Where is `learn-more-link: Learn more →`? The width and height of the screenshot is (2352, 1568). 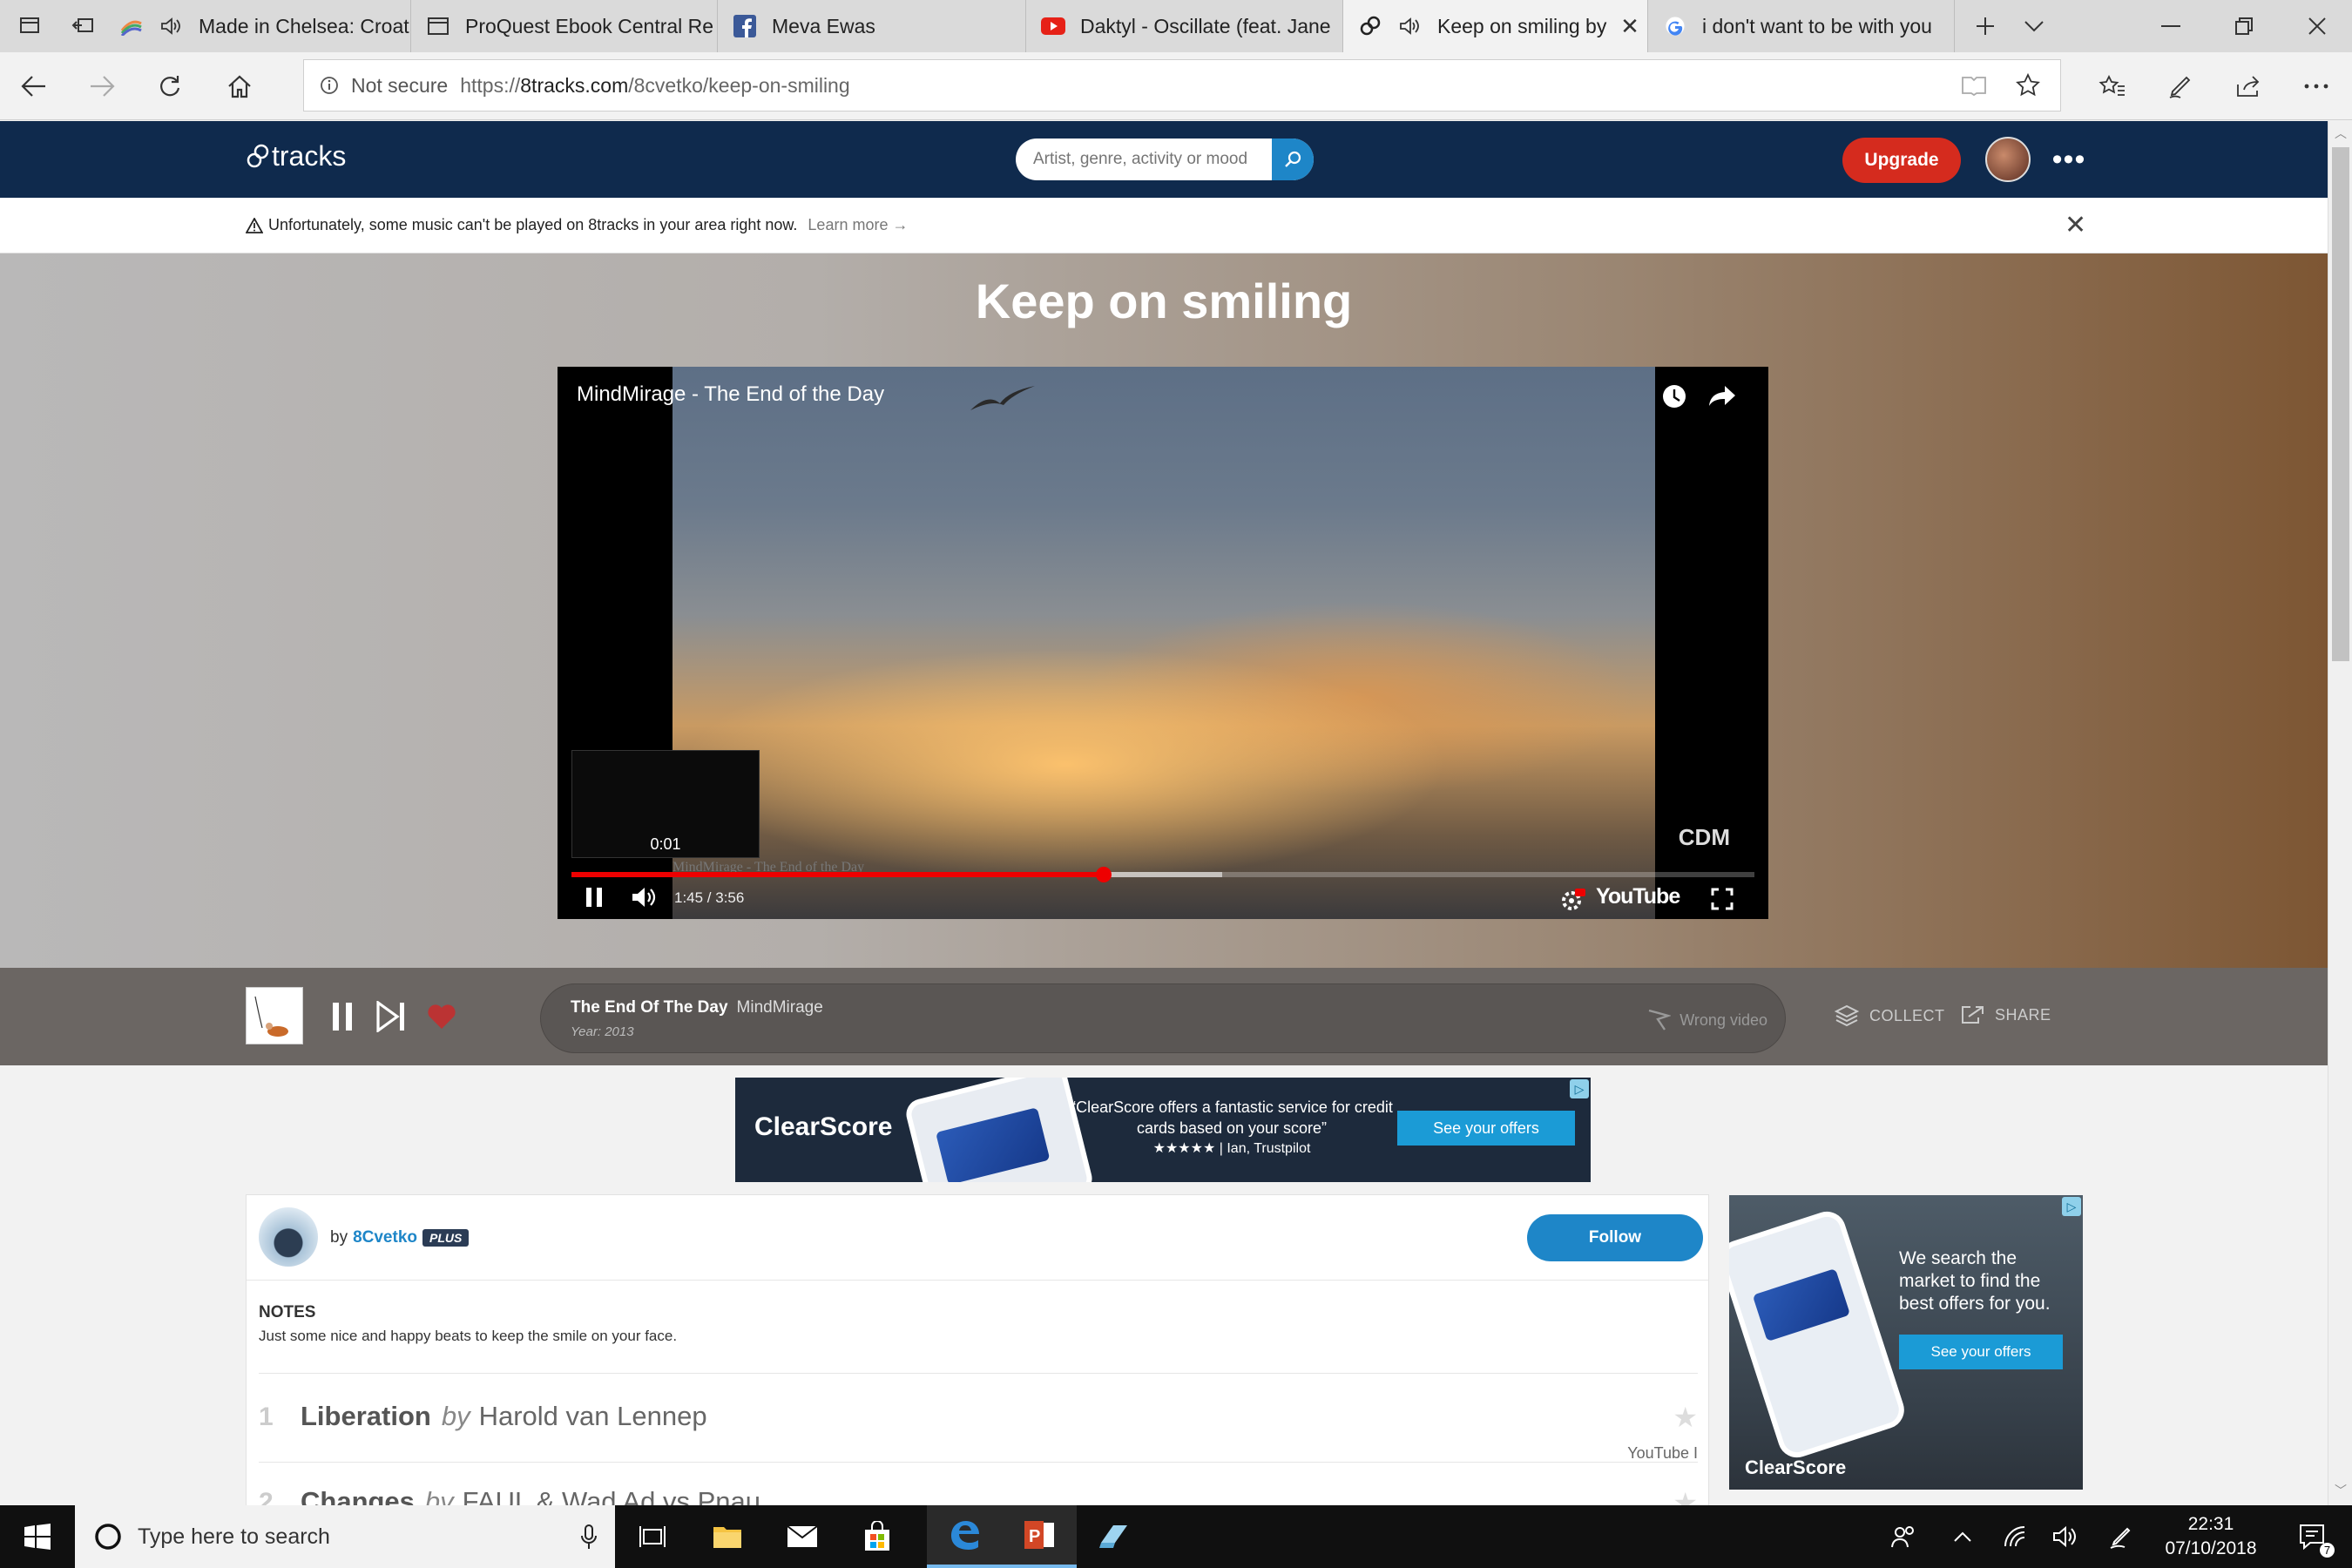 learn-more-link: Learn more → is located at coordinates (858, 225).